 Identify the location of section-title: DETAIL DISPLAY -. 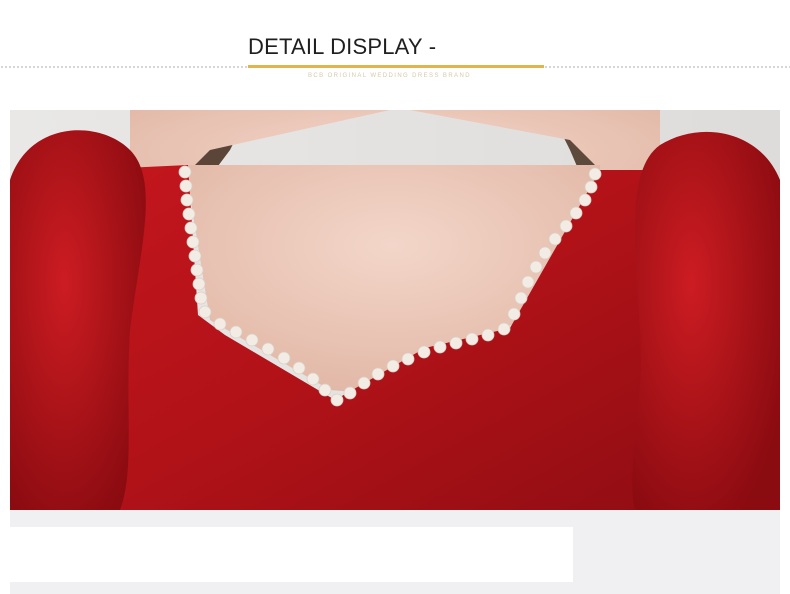
(342, 46).